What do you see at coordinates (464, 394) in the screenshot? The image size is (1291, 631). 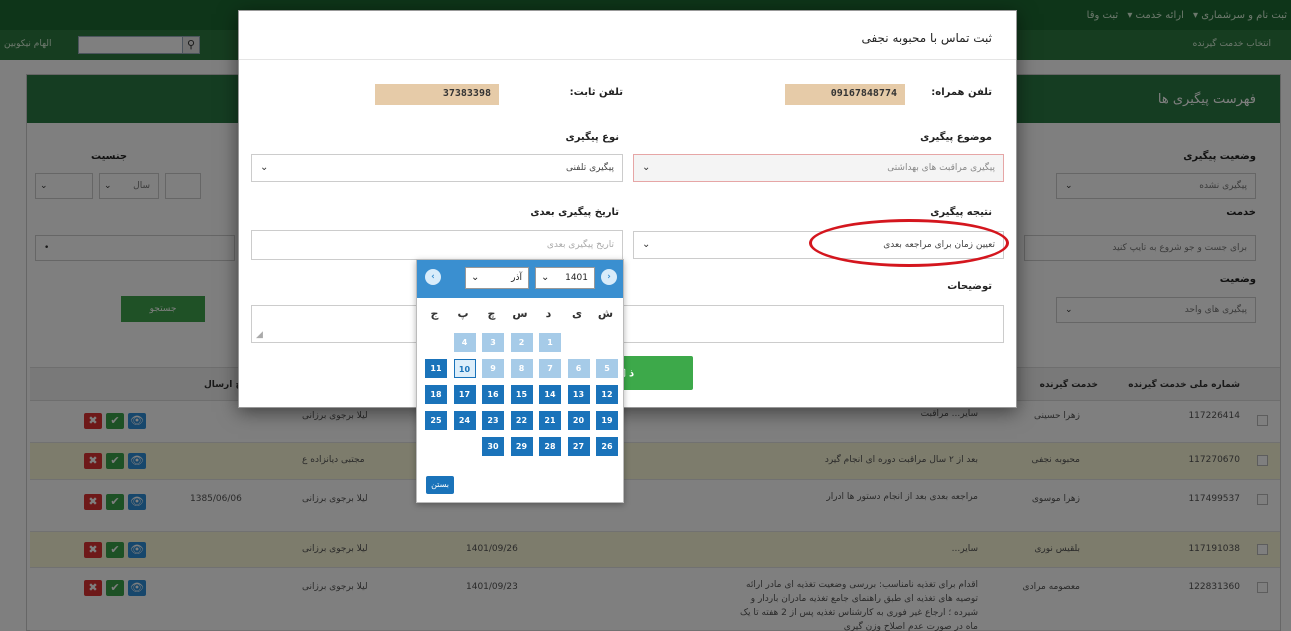 I see `calendar-day: 17` at bounding box center [464, 394].